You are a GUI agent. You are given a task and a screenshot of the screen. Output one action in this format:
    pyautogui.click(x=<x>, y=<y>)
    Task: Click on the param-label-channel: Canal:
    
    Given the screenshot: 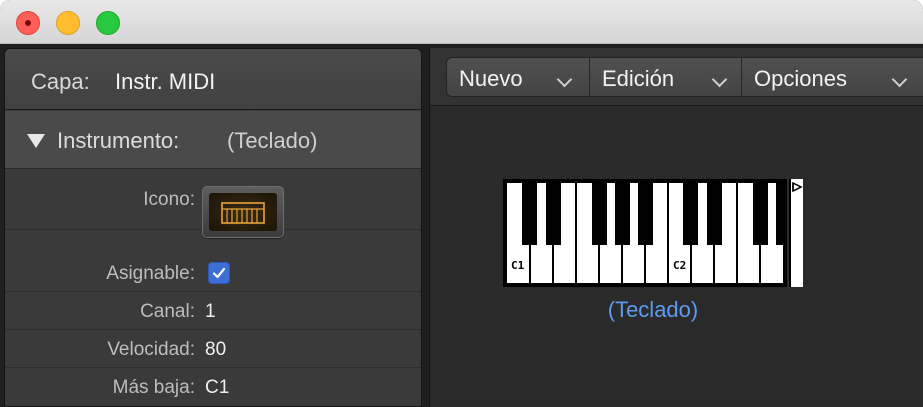 What is the action you would take?
    pyautogui.click(x=167, y=311)
    